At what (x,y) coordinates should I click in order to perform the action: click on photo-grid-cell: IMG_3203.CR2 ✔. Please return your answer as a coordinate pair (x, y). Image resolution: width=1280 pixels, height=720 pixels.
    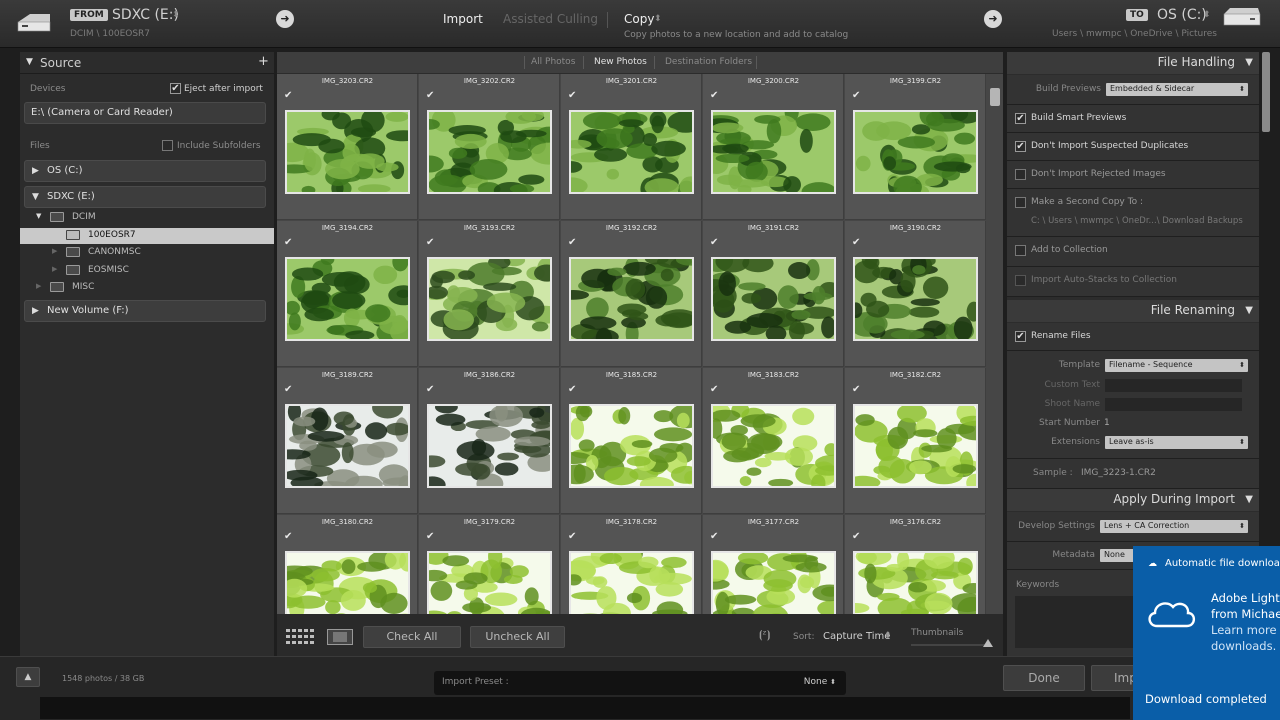
    Looking at the image, I should click on (347, 147).